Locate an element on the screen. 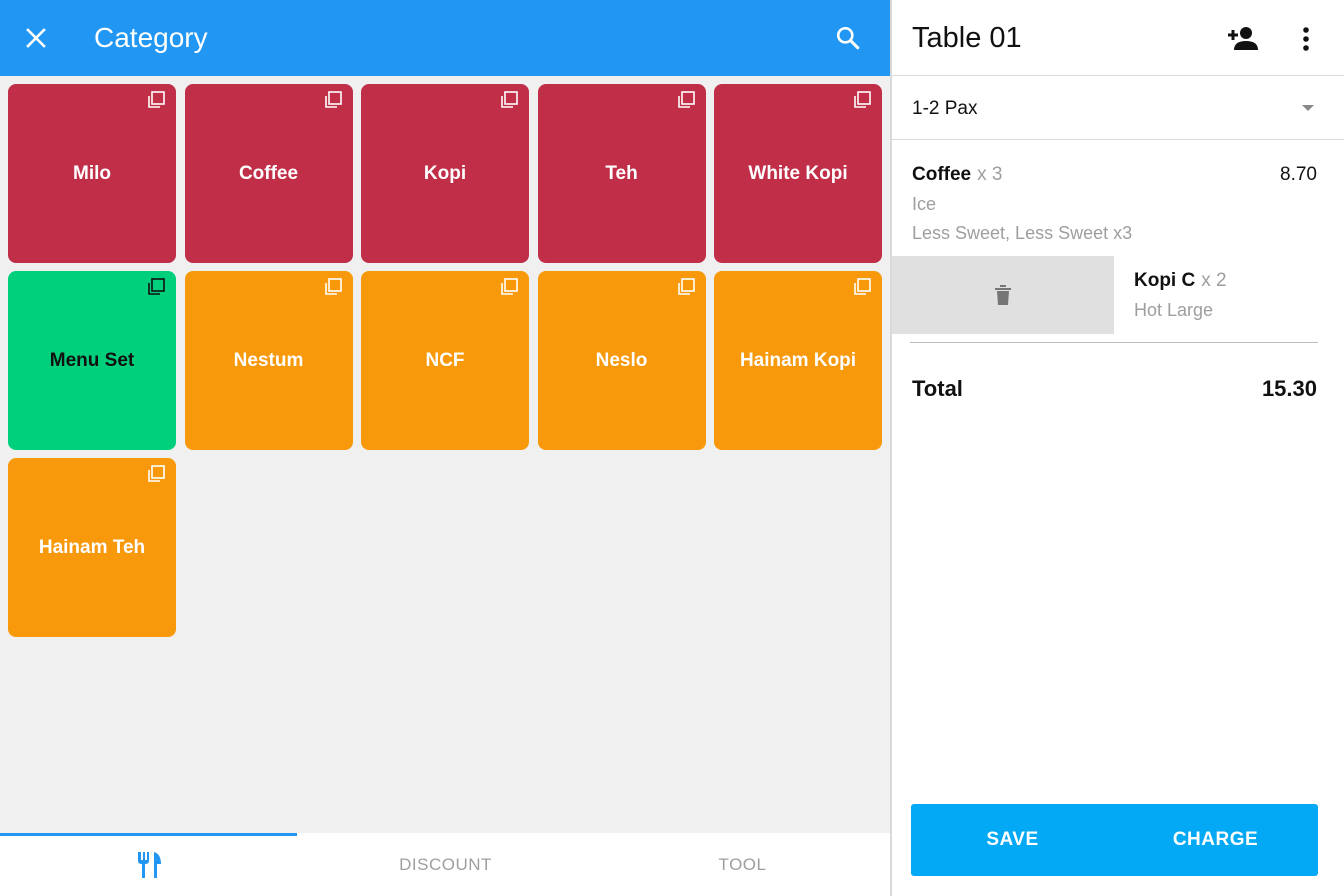 This screenshot has height=896, width=1344. category-tile: Neslo is located at coordinates (621, 360).